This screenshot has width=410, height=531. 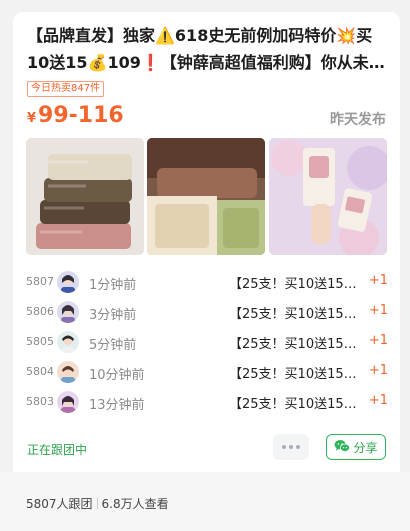 I want to click on divider, so click(x=97, y=503).